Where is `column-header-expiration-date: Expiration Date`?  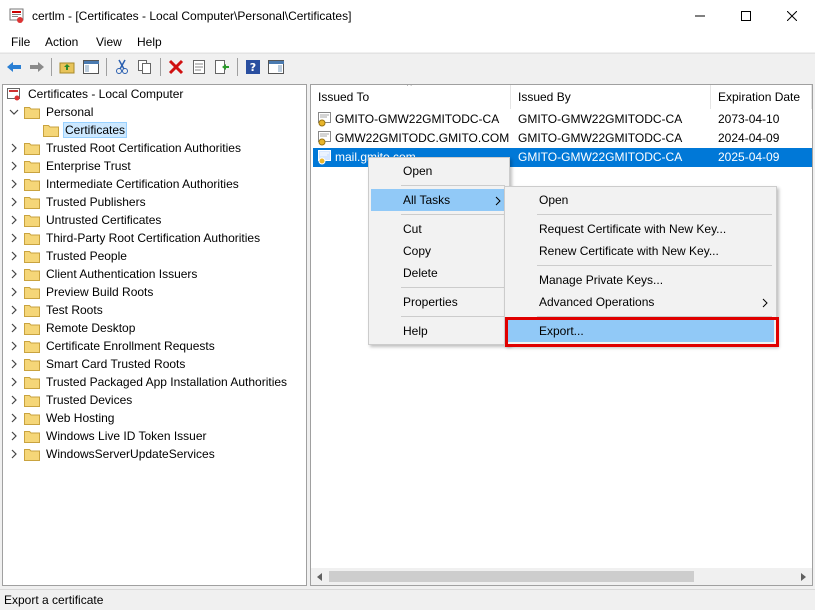 column-header-expiration-date: Expiration Date is located at coordinates (761, 97).